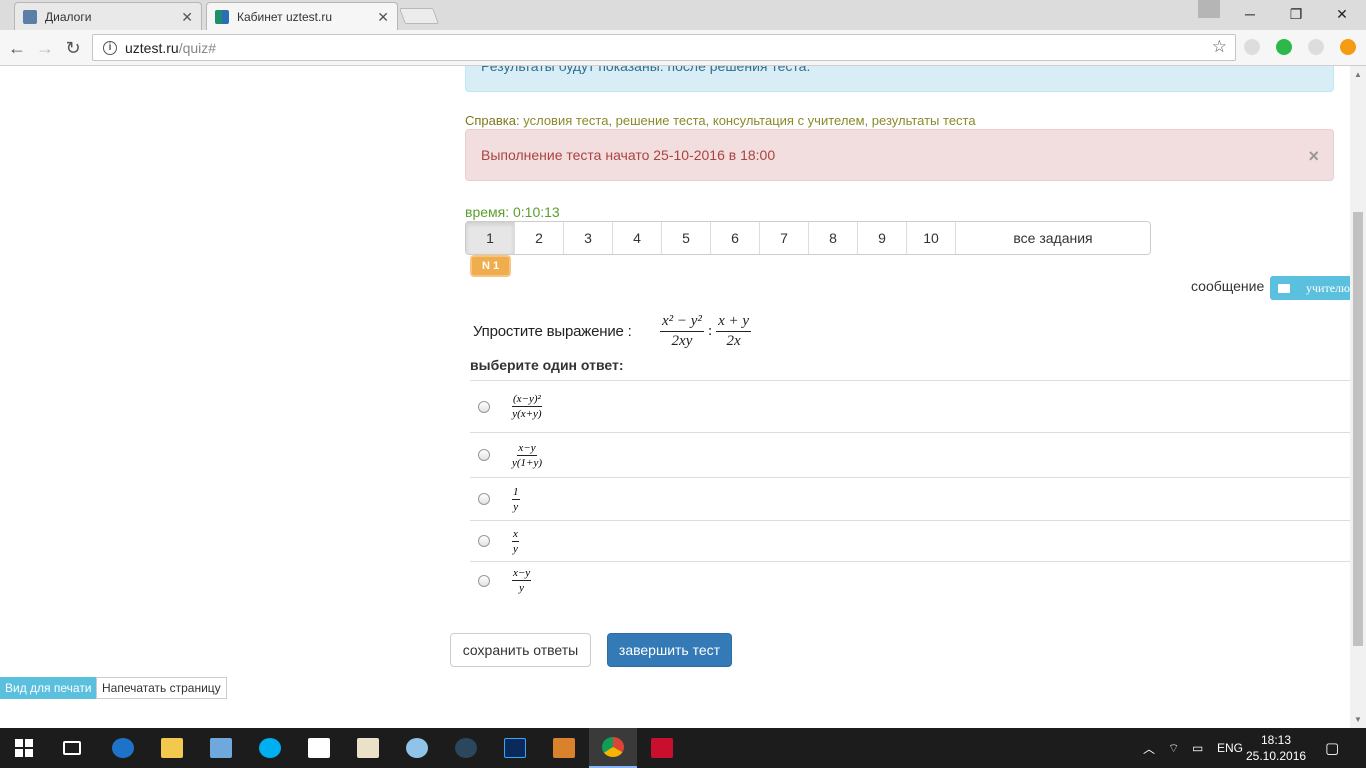 The width and height of the screenshot is (1366, 768). I want to click on extension-check-icon, so click(1284, 47).